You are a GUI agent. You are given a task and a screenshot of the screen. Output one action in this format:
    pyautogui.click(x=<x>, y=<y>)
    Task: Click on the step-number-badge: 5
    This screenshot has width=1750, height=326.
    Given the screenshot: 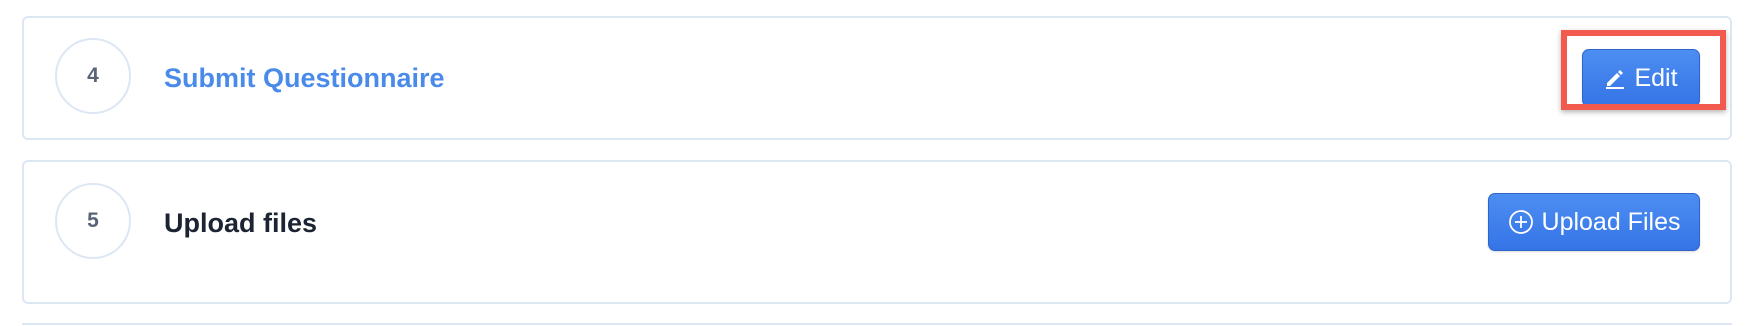 What is the action you would take?
    pyautogui.click(x=93, y=221)
    